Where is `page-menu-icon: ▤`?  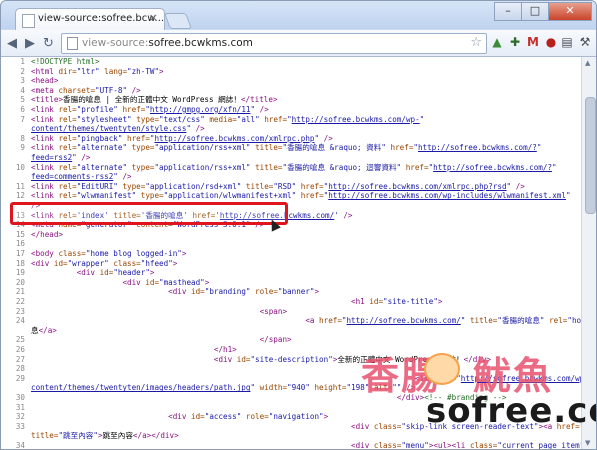 page-menu-icon: ▤ is located at coordinates (567, 42).